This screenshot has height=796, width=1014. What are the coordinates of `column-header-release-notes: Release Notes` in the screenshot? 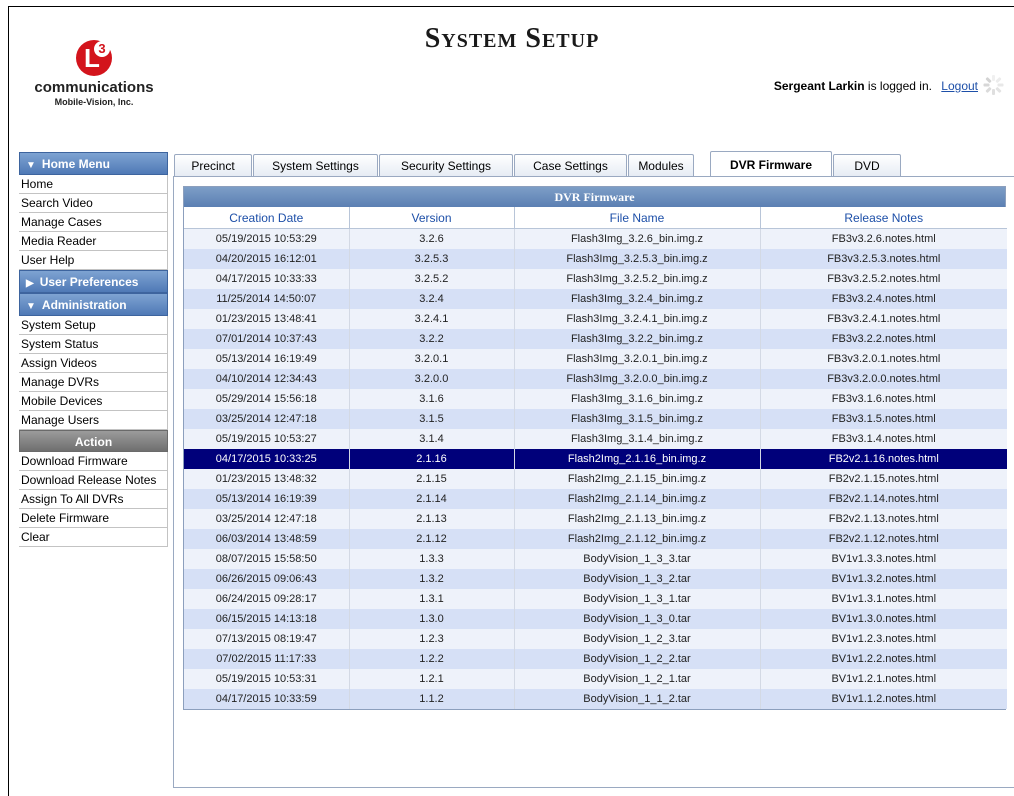 It's located at (883, 218).